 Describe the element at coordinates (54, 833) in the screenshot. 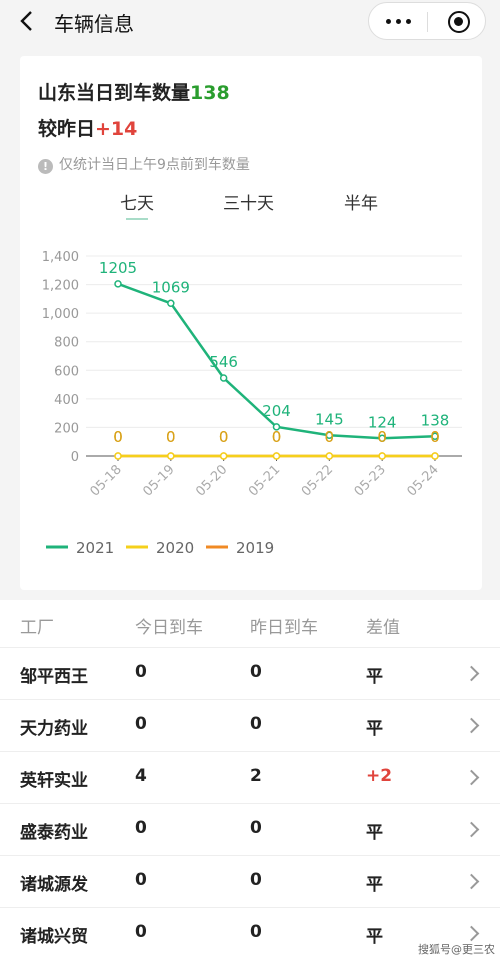

I see `cell-factory: 盛泰药业` at that location.